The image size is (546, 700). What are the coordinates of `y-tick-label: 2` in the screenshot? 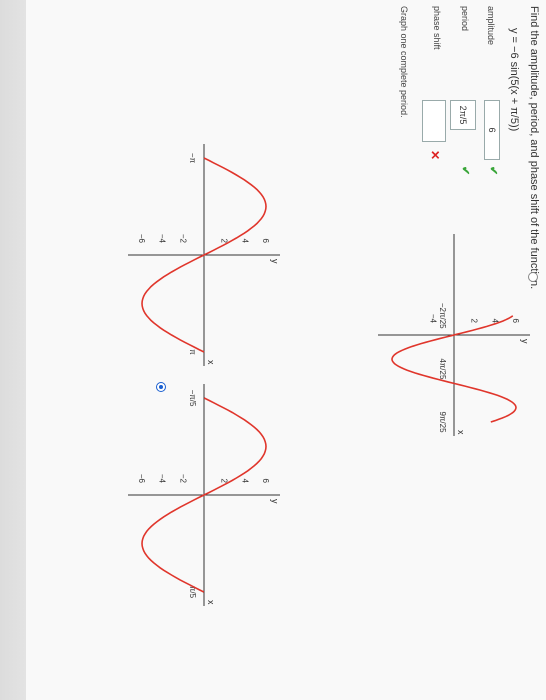 It's located at (474, 321).